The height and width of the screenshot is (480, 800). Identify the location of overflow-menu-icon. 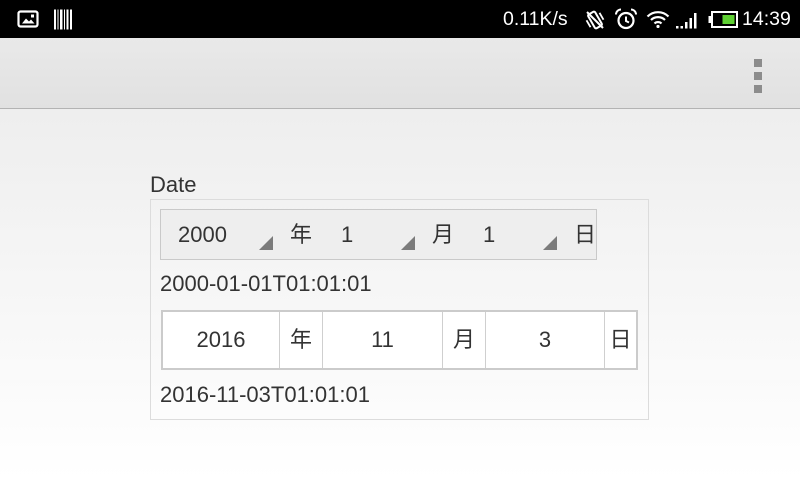
(758, 73).